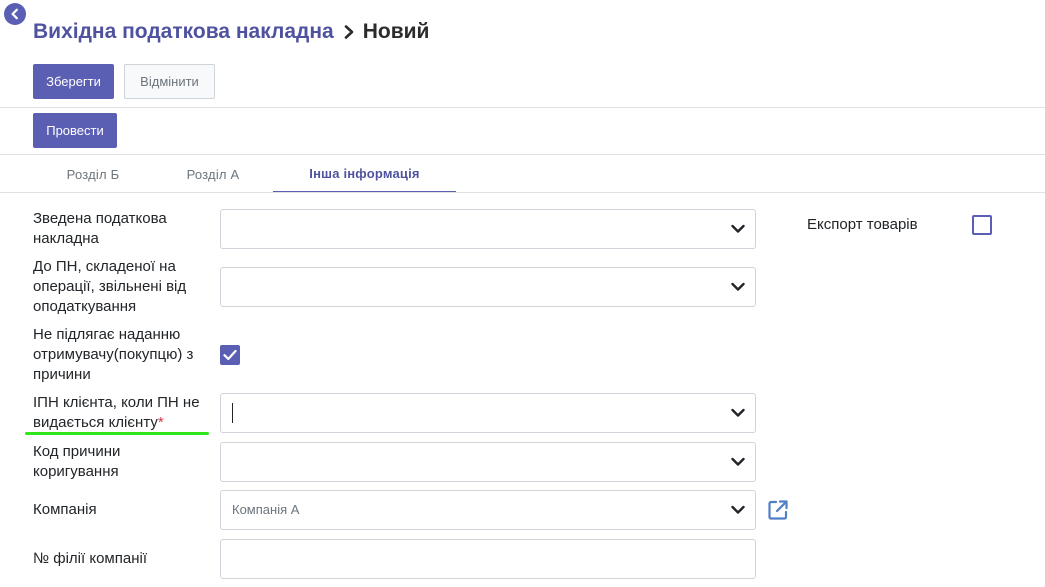 This screenshot has height=587, width=1045. I want to click on external-link-icon, so click(778, 510).